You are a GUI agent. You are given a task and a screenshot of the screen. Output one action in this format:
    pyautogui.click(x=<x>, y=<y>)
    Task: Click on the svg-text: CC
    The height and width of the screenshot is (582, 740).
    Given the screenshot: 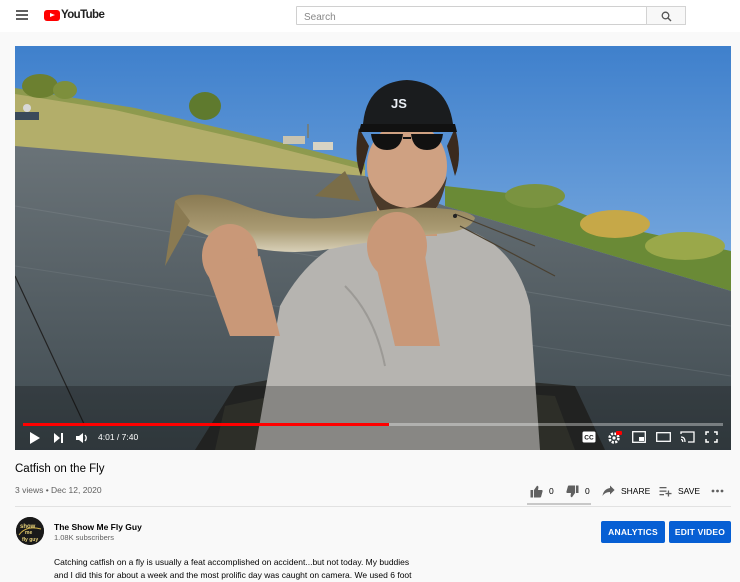 What is the action you would take?
    pyautogui.click(x=589, y=438)
    